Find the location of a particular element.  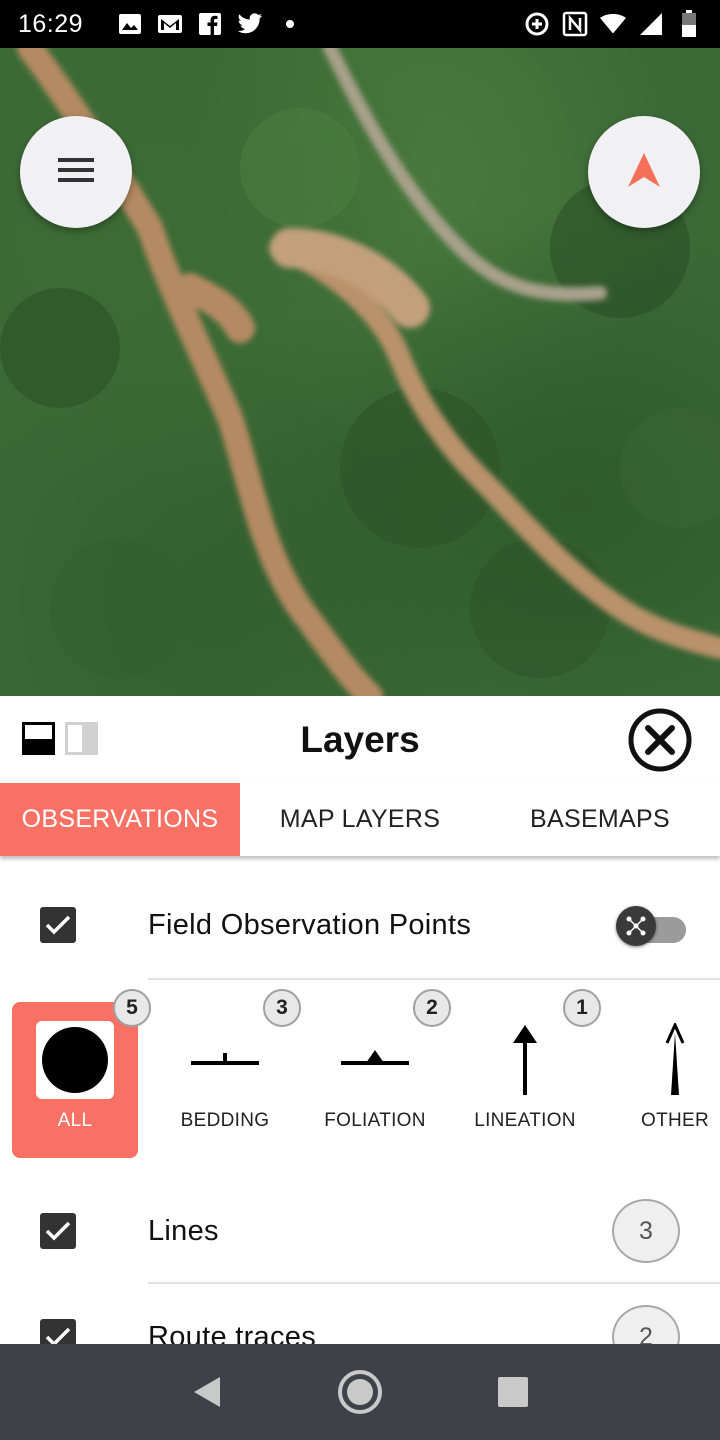

symbol-other: OTHER is located at coordinates (666, 1080).